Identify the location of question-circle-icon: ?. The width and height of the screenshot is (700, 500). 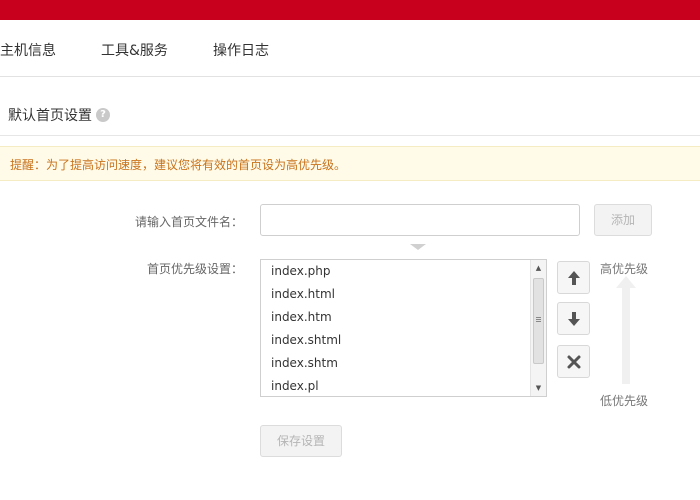
(103, 115).